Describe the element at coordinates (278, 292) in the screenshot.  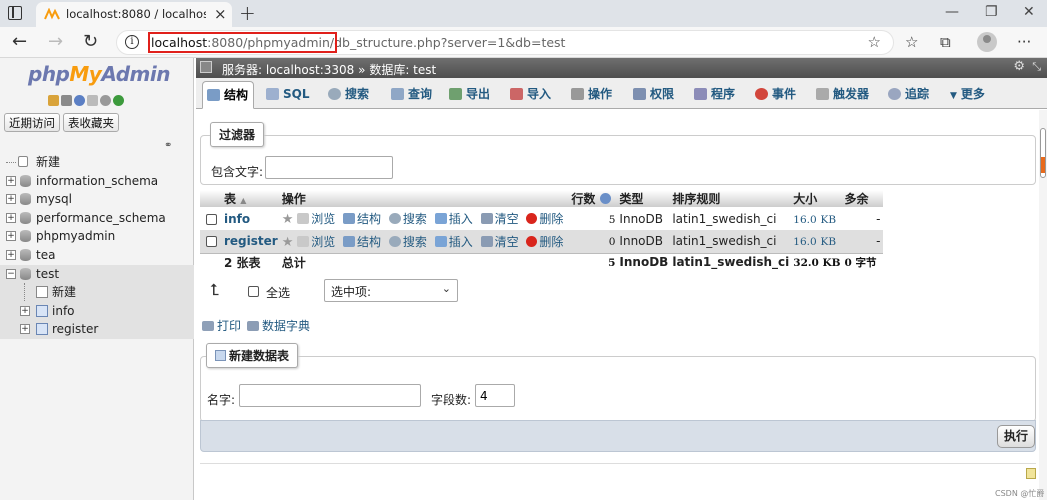
I see `select-all-label: 全选` at that location.